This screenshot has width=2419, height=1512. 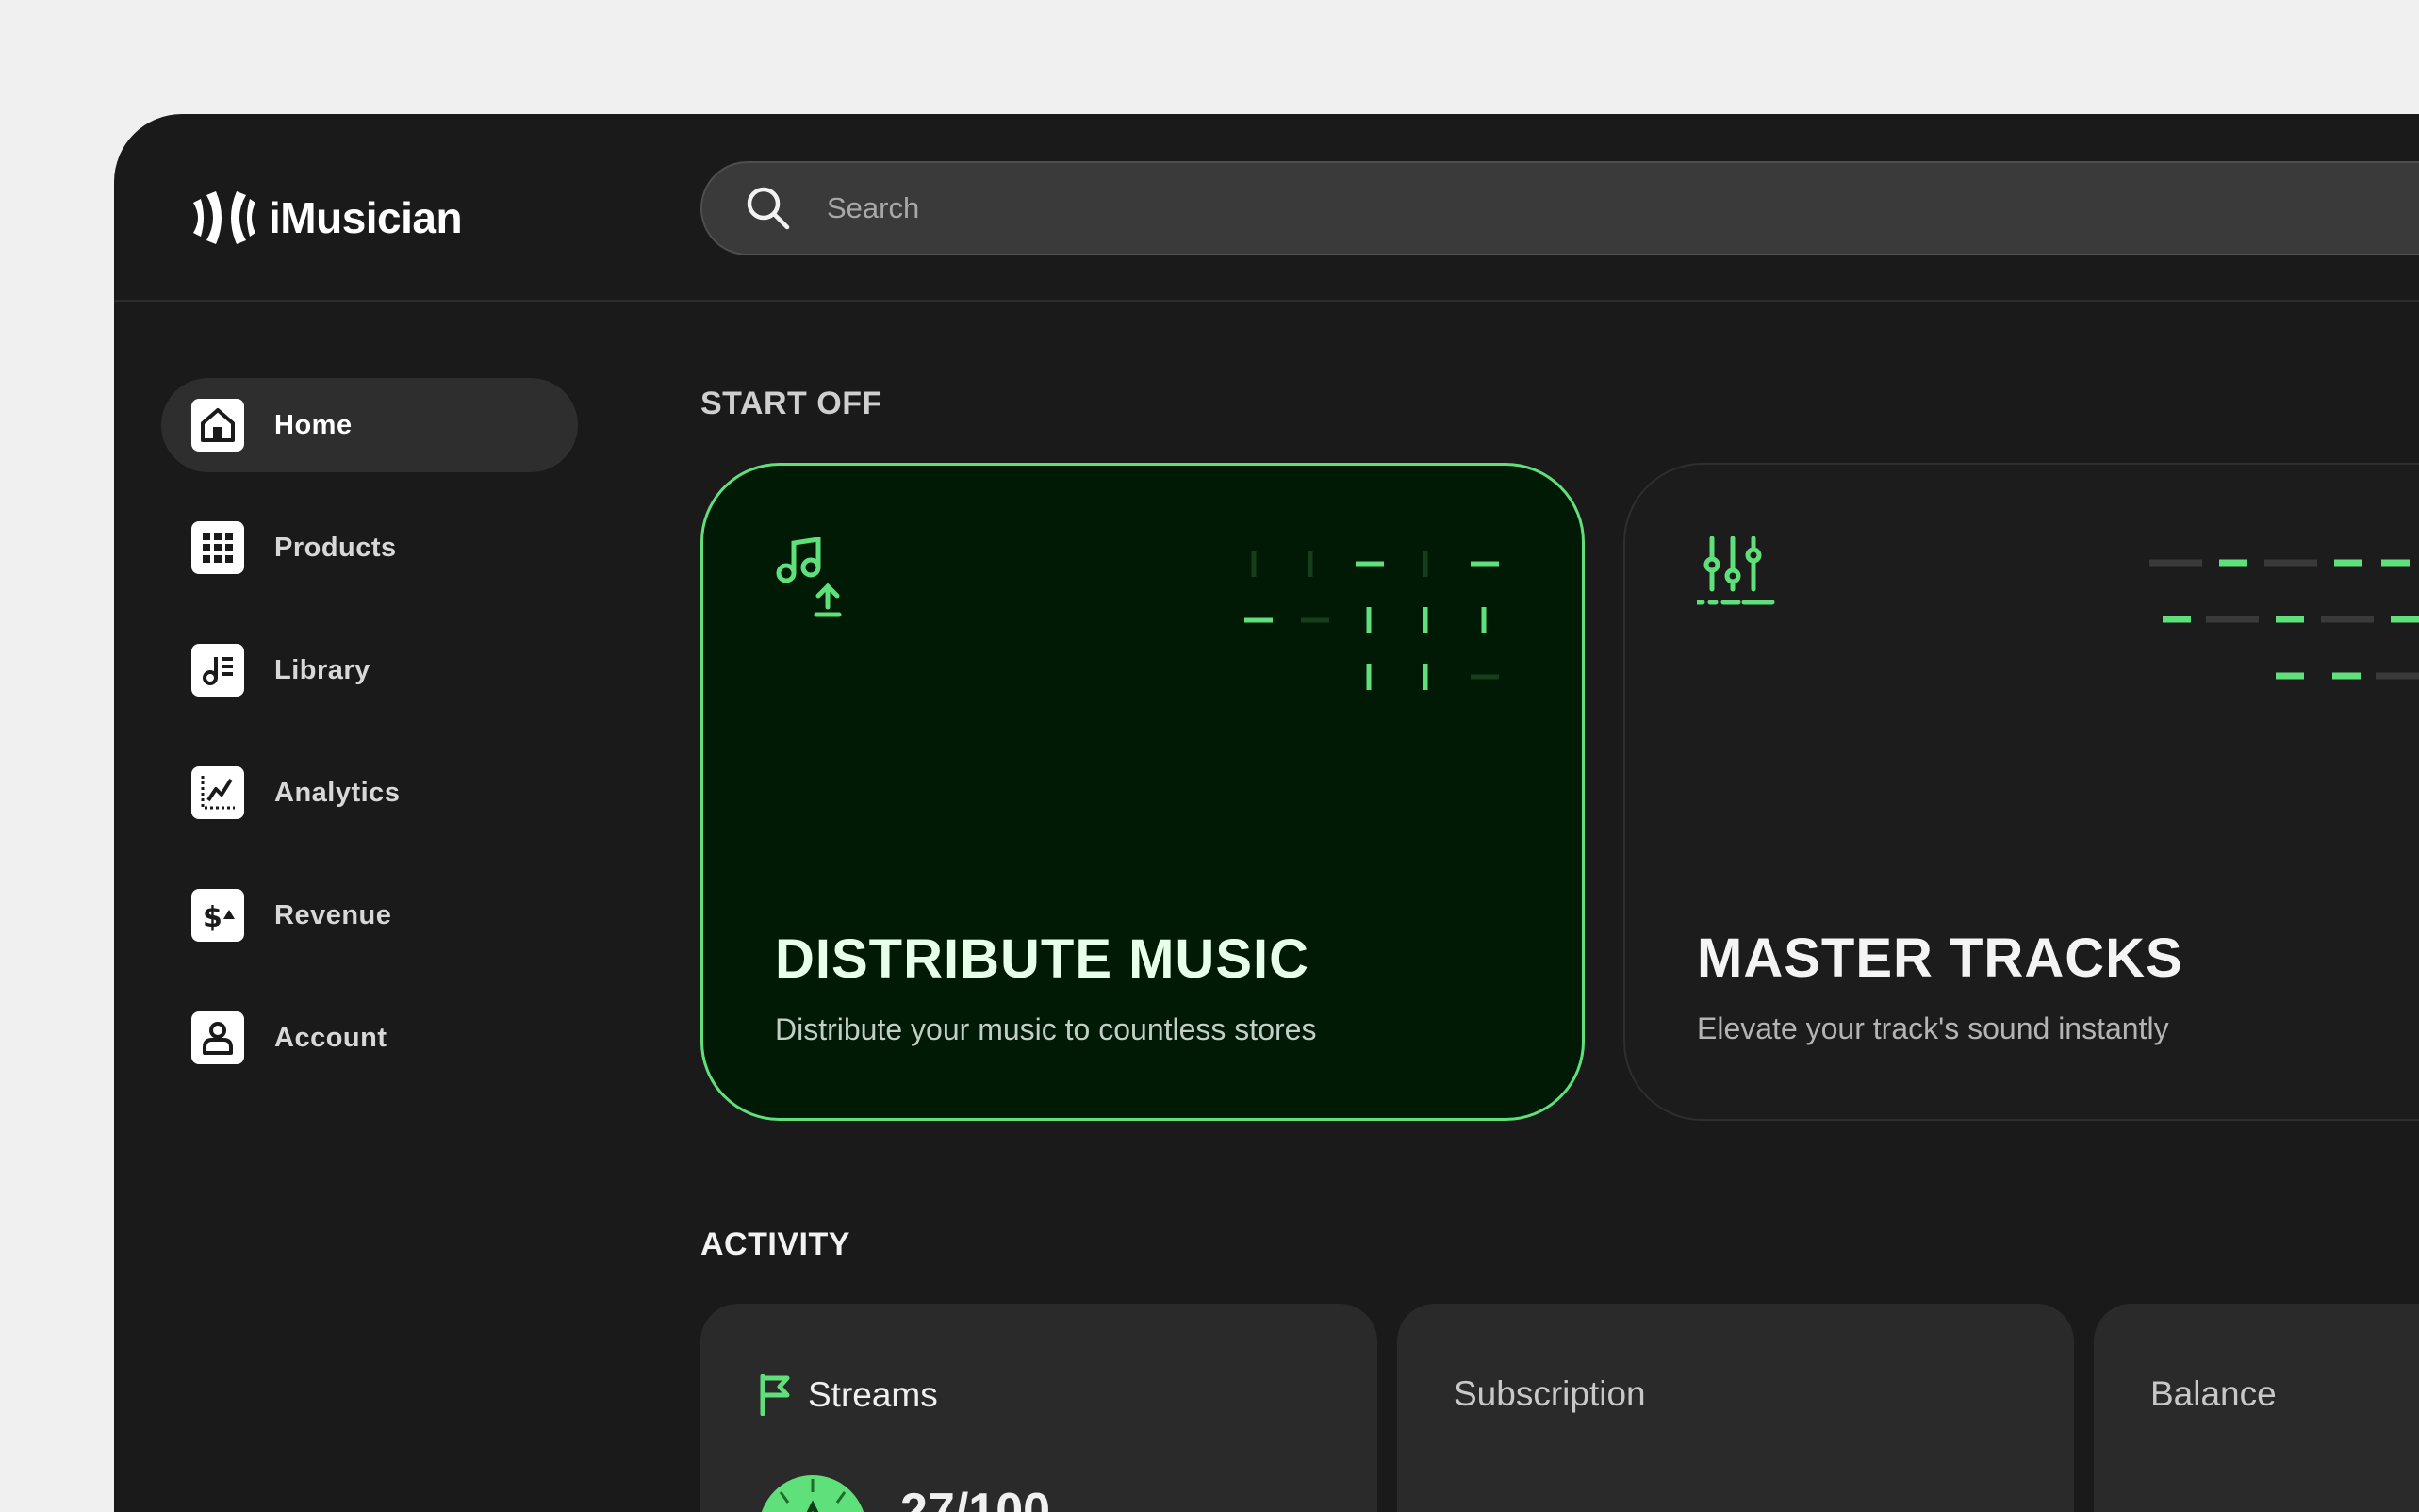 What do you see at coordinates (1371, 620) in the screenshot?
I see `decorative-equalizer-pattern` at bounding box center [1371, 620].